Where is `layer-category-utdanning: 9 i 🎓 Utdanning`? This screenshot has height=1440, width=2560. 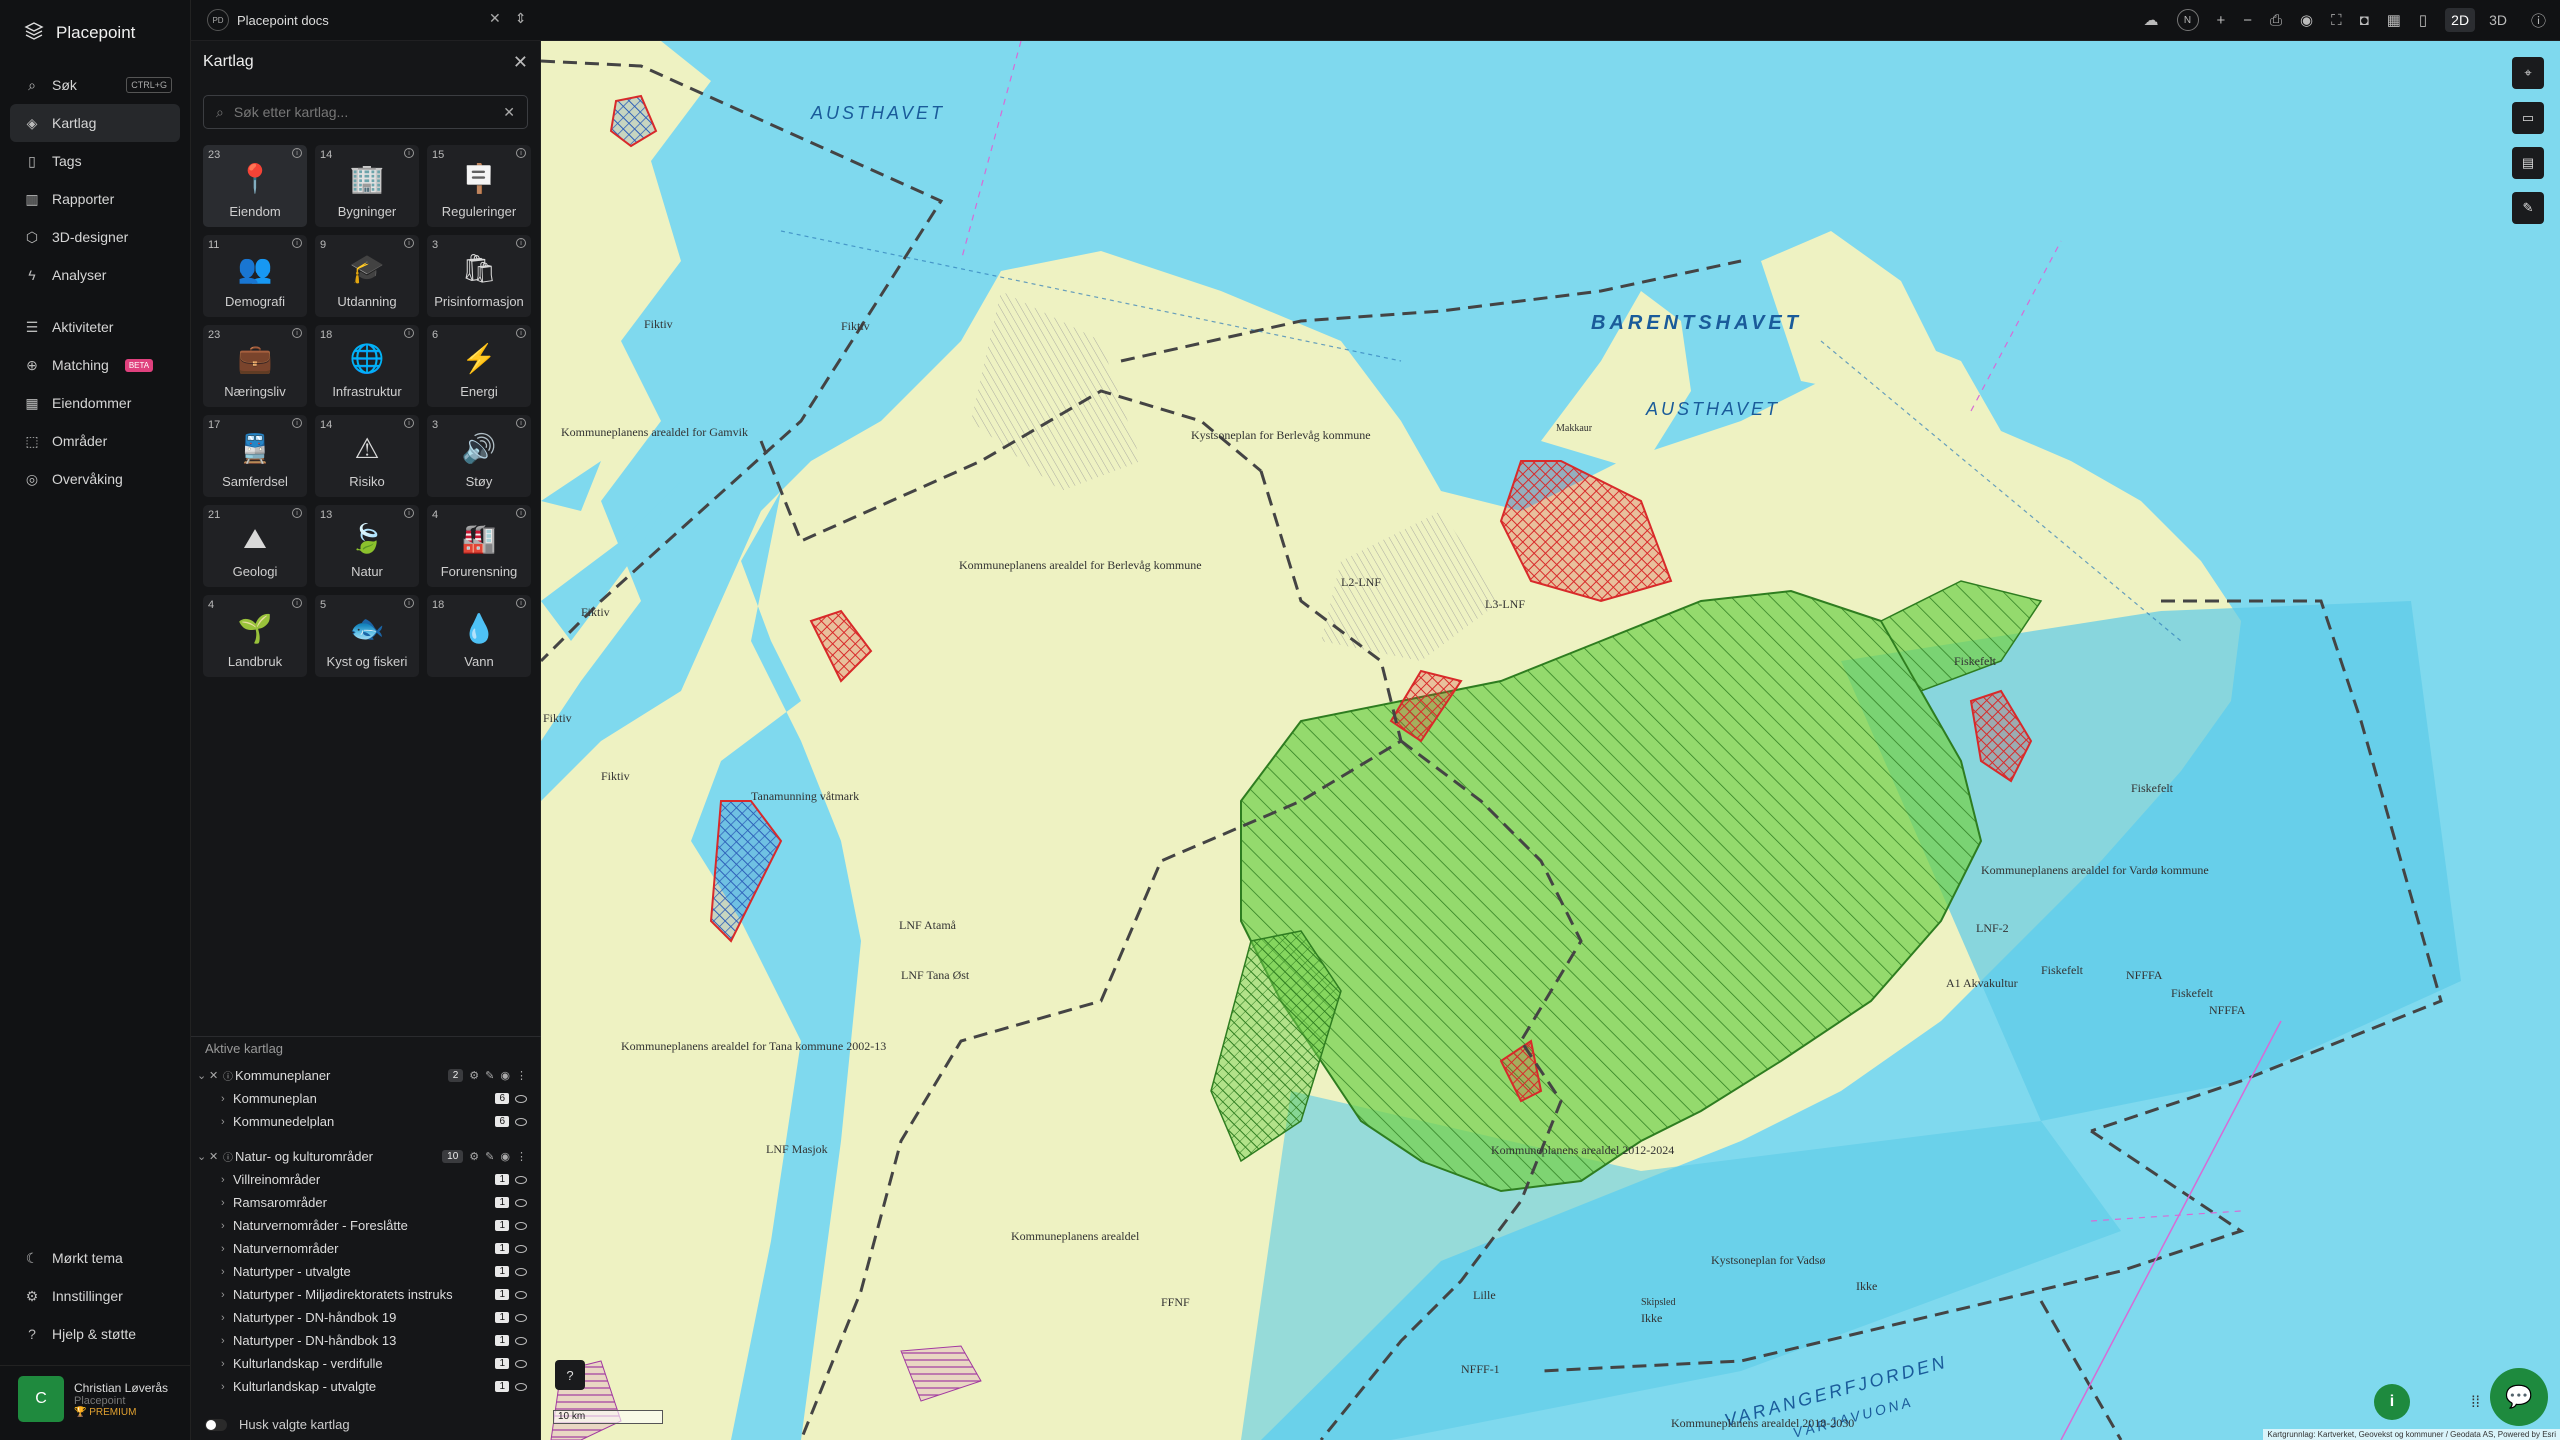 layer-category-utdanning: 9 i 🎓 Utdanning is located at coordinates (367, 276).